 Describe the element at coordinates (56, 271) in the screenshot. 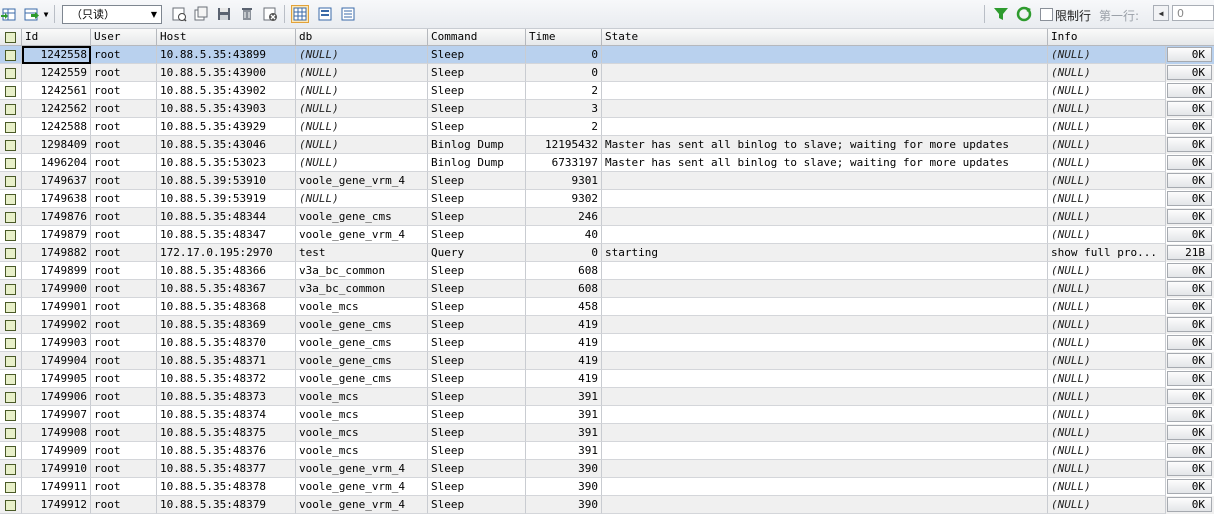

I see `cell-id: 1749899` at that location.